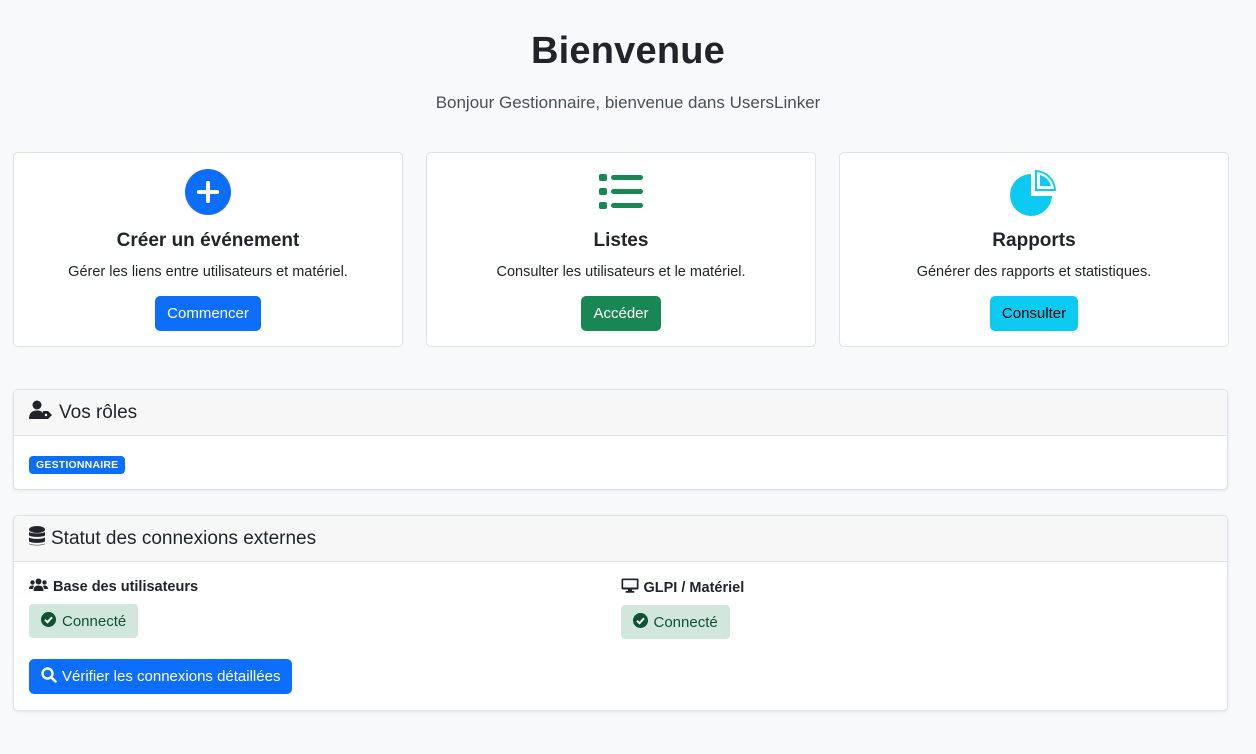  I want to click on access-button: Accéder, so click(621, 313).